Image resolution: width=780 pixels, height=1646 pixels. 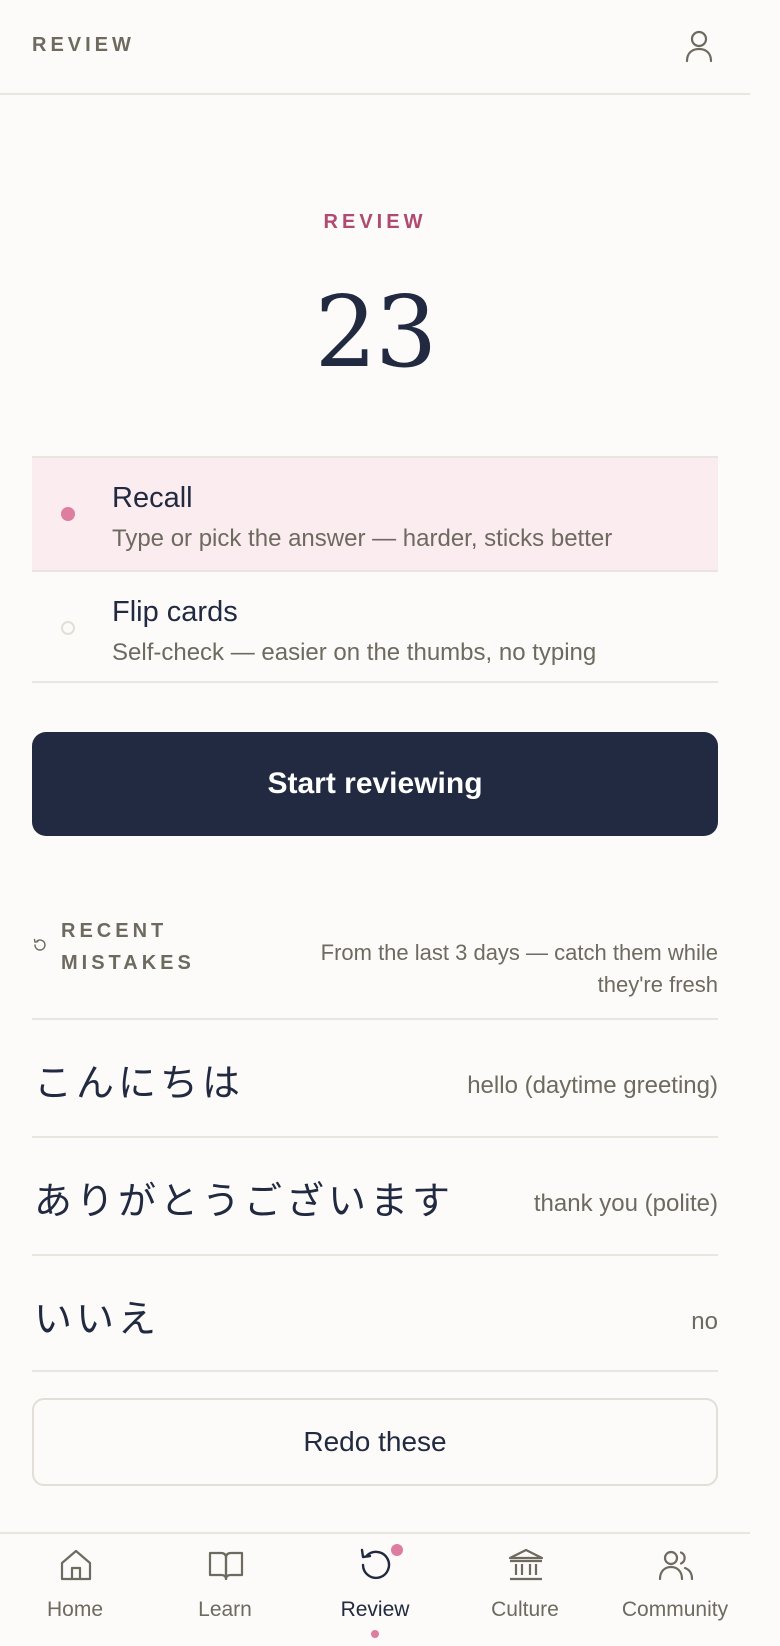 What do you see at coordinates (375, 1442) in the screenshot?
I see `redo-these-button: Redo these` at bounding box center [375, 1442].